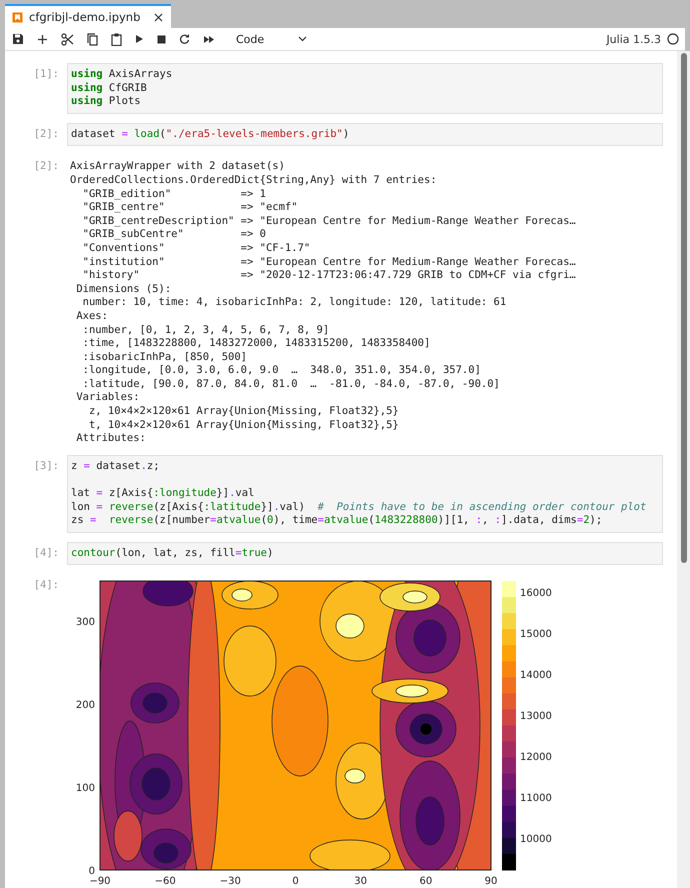  I want to click on scissors-icon, so click(67, 39).